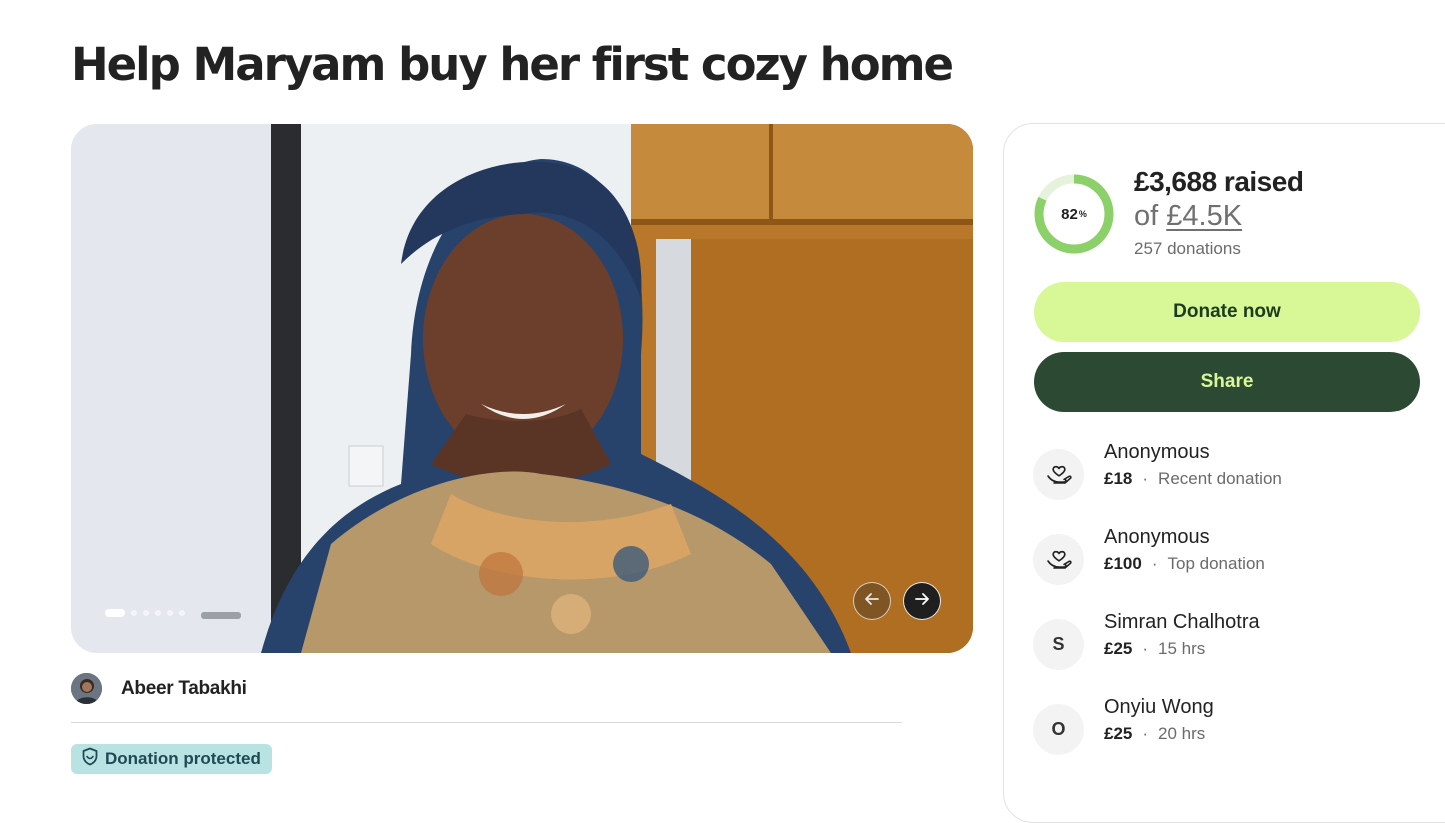 This screenshot has width=1445, height=823. I want to click on organizer-name: Abeer Tabakhi, so click(184, 689).